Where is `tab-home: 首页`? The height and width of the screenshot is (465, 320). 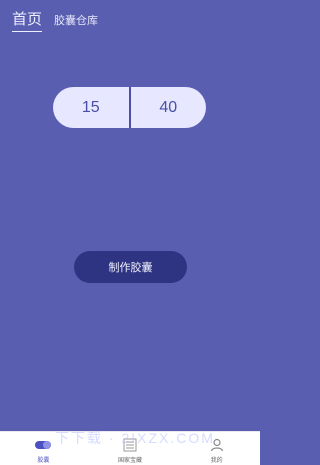 tab-home: 首页 is located at coordinates (27, 20).